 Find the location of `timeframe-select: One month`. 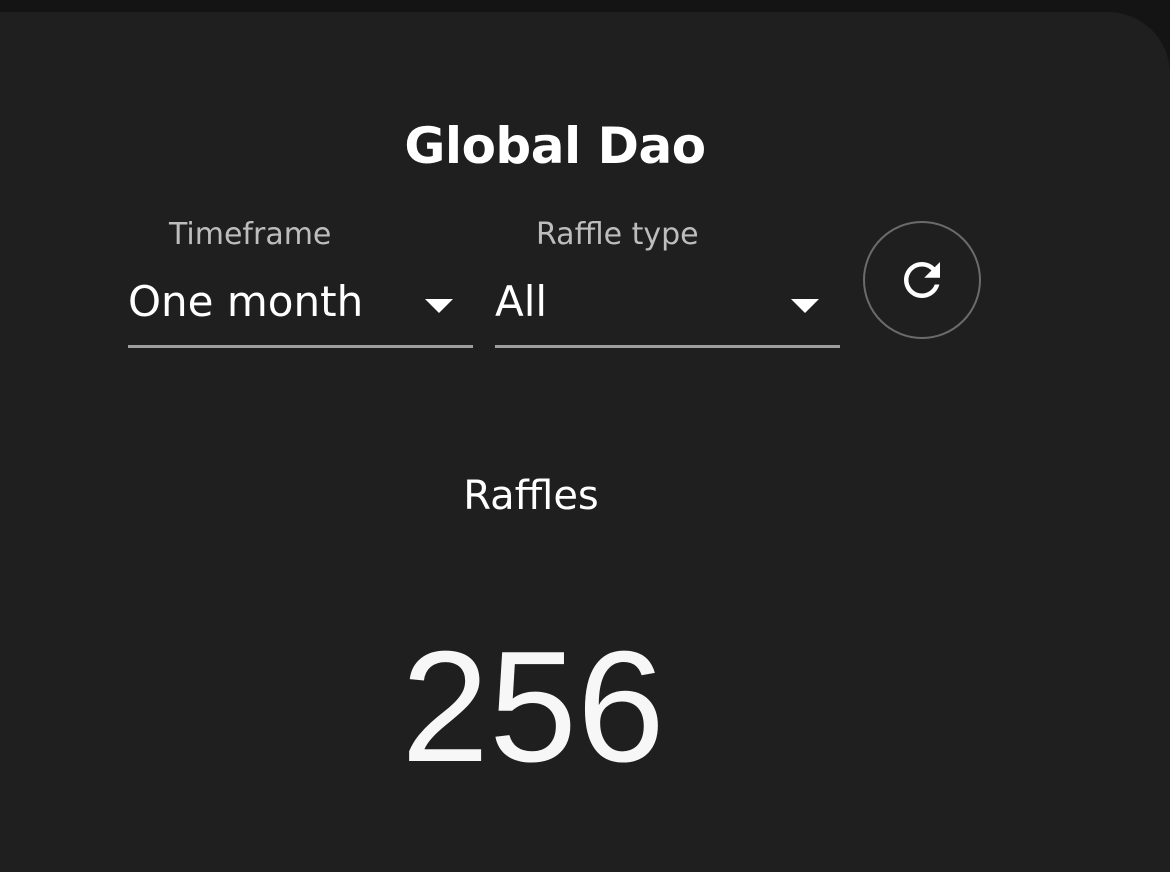

timeframe-select: One month is located at coordinates (300, 309).